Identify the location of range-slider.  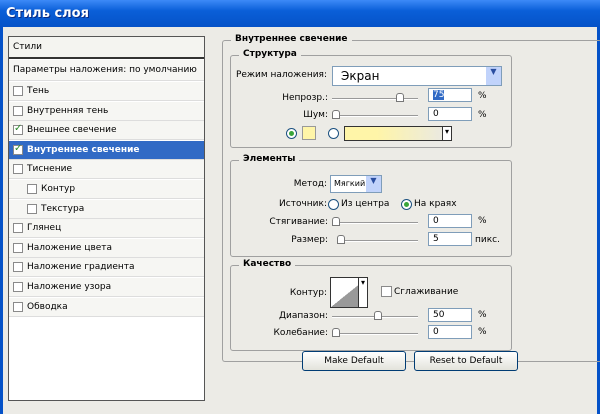
(375, 315).